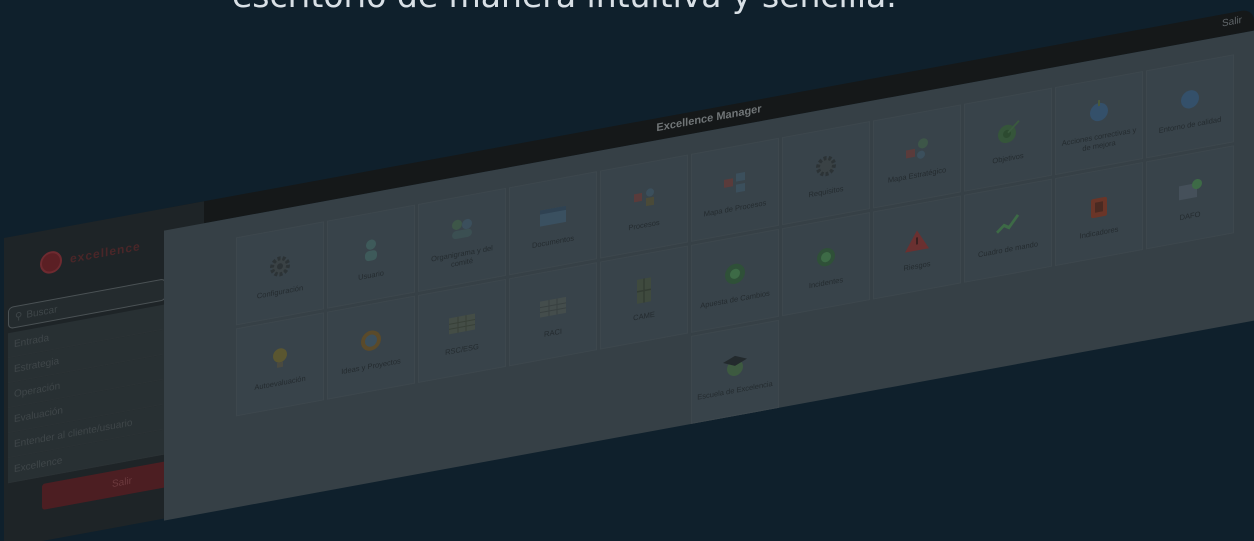 This screenshot has width=1254, height=541. I want to click on sidebar-item-label: Evaluación, so click(38, 414).